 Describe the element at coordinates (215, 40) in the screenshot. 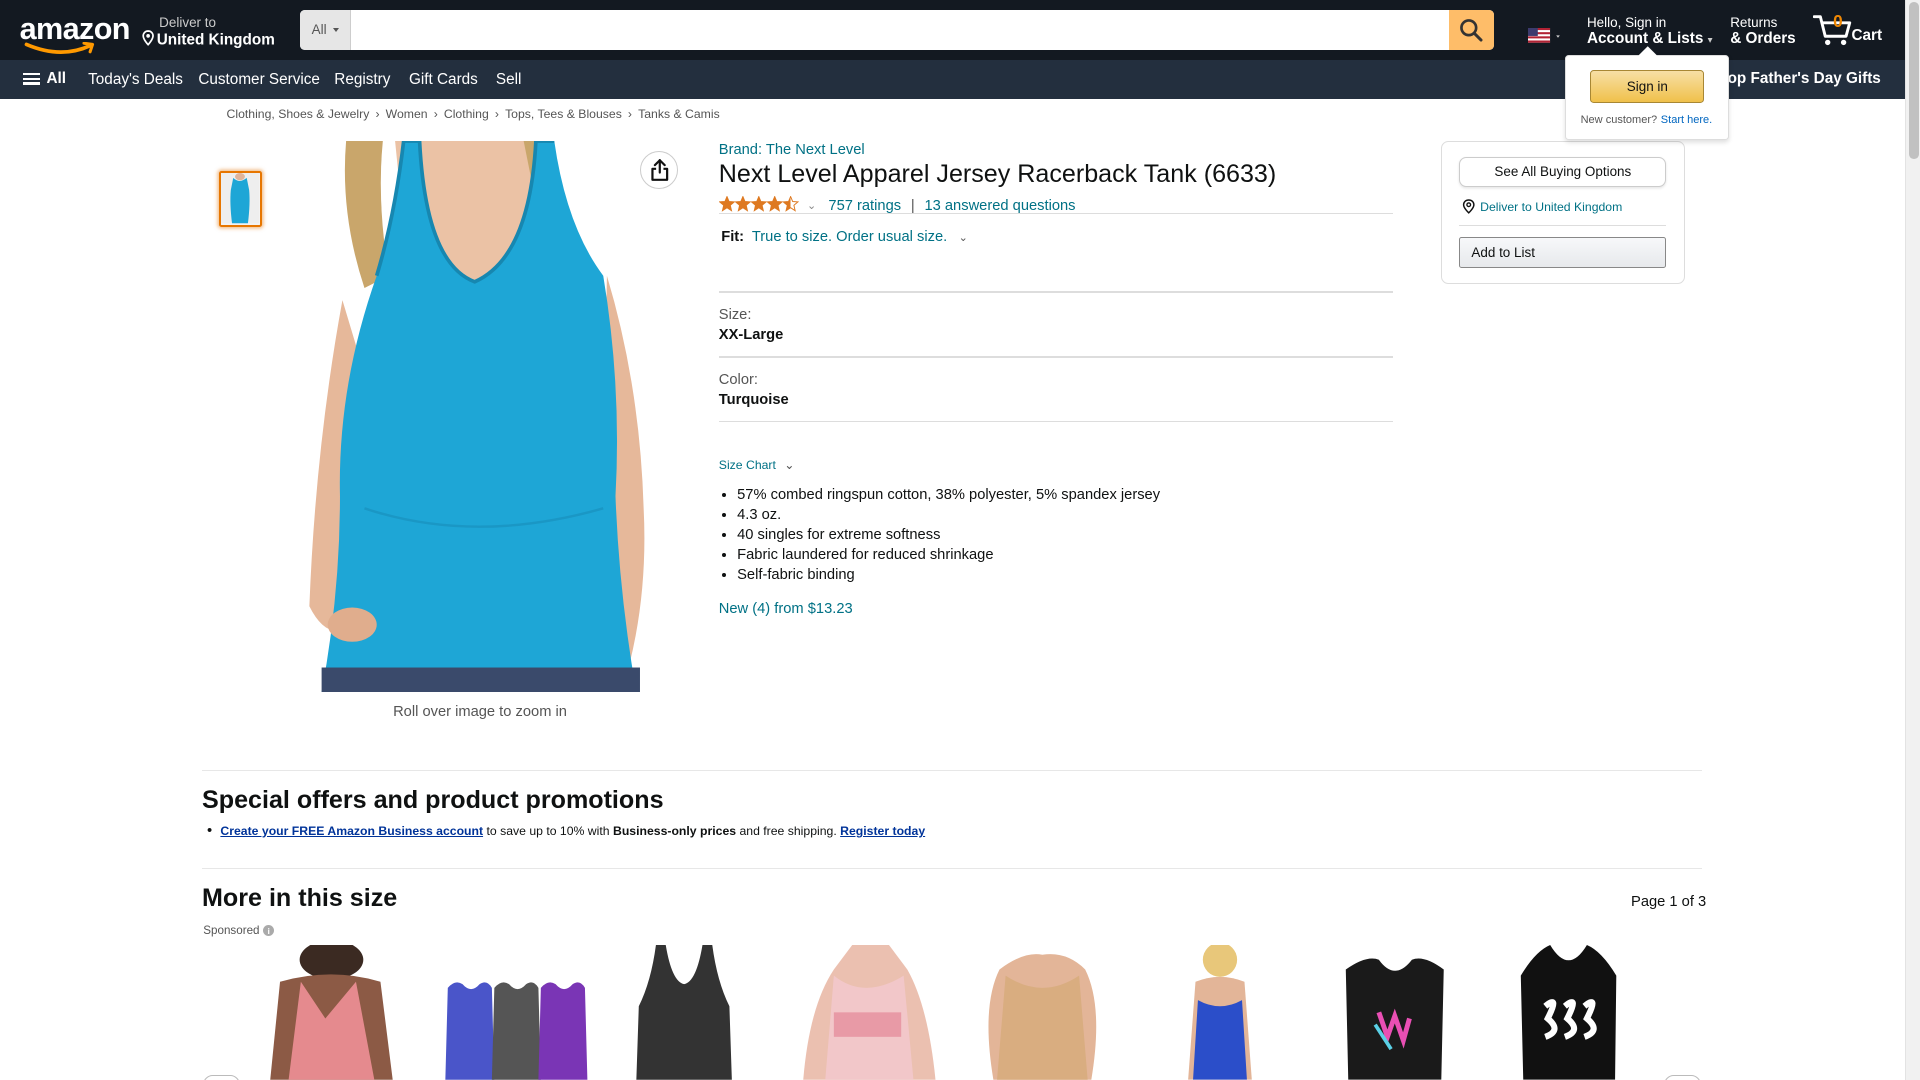

I see `deliver-line2: United Kingdom` at that location.